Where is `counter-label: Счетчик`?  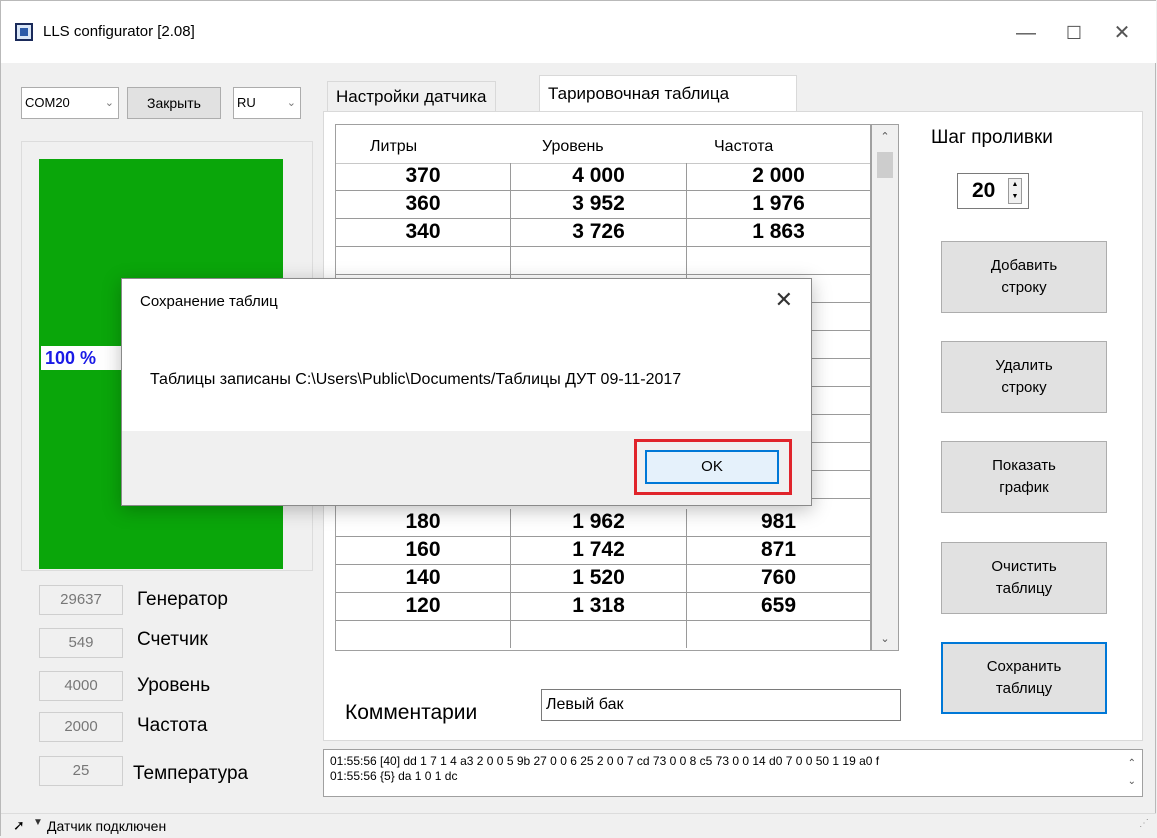
counter-label: Счетчик is located at coordinates (172, 639).